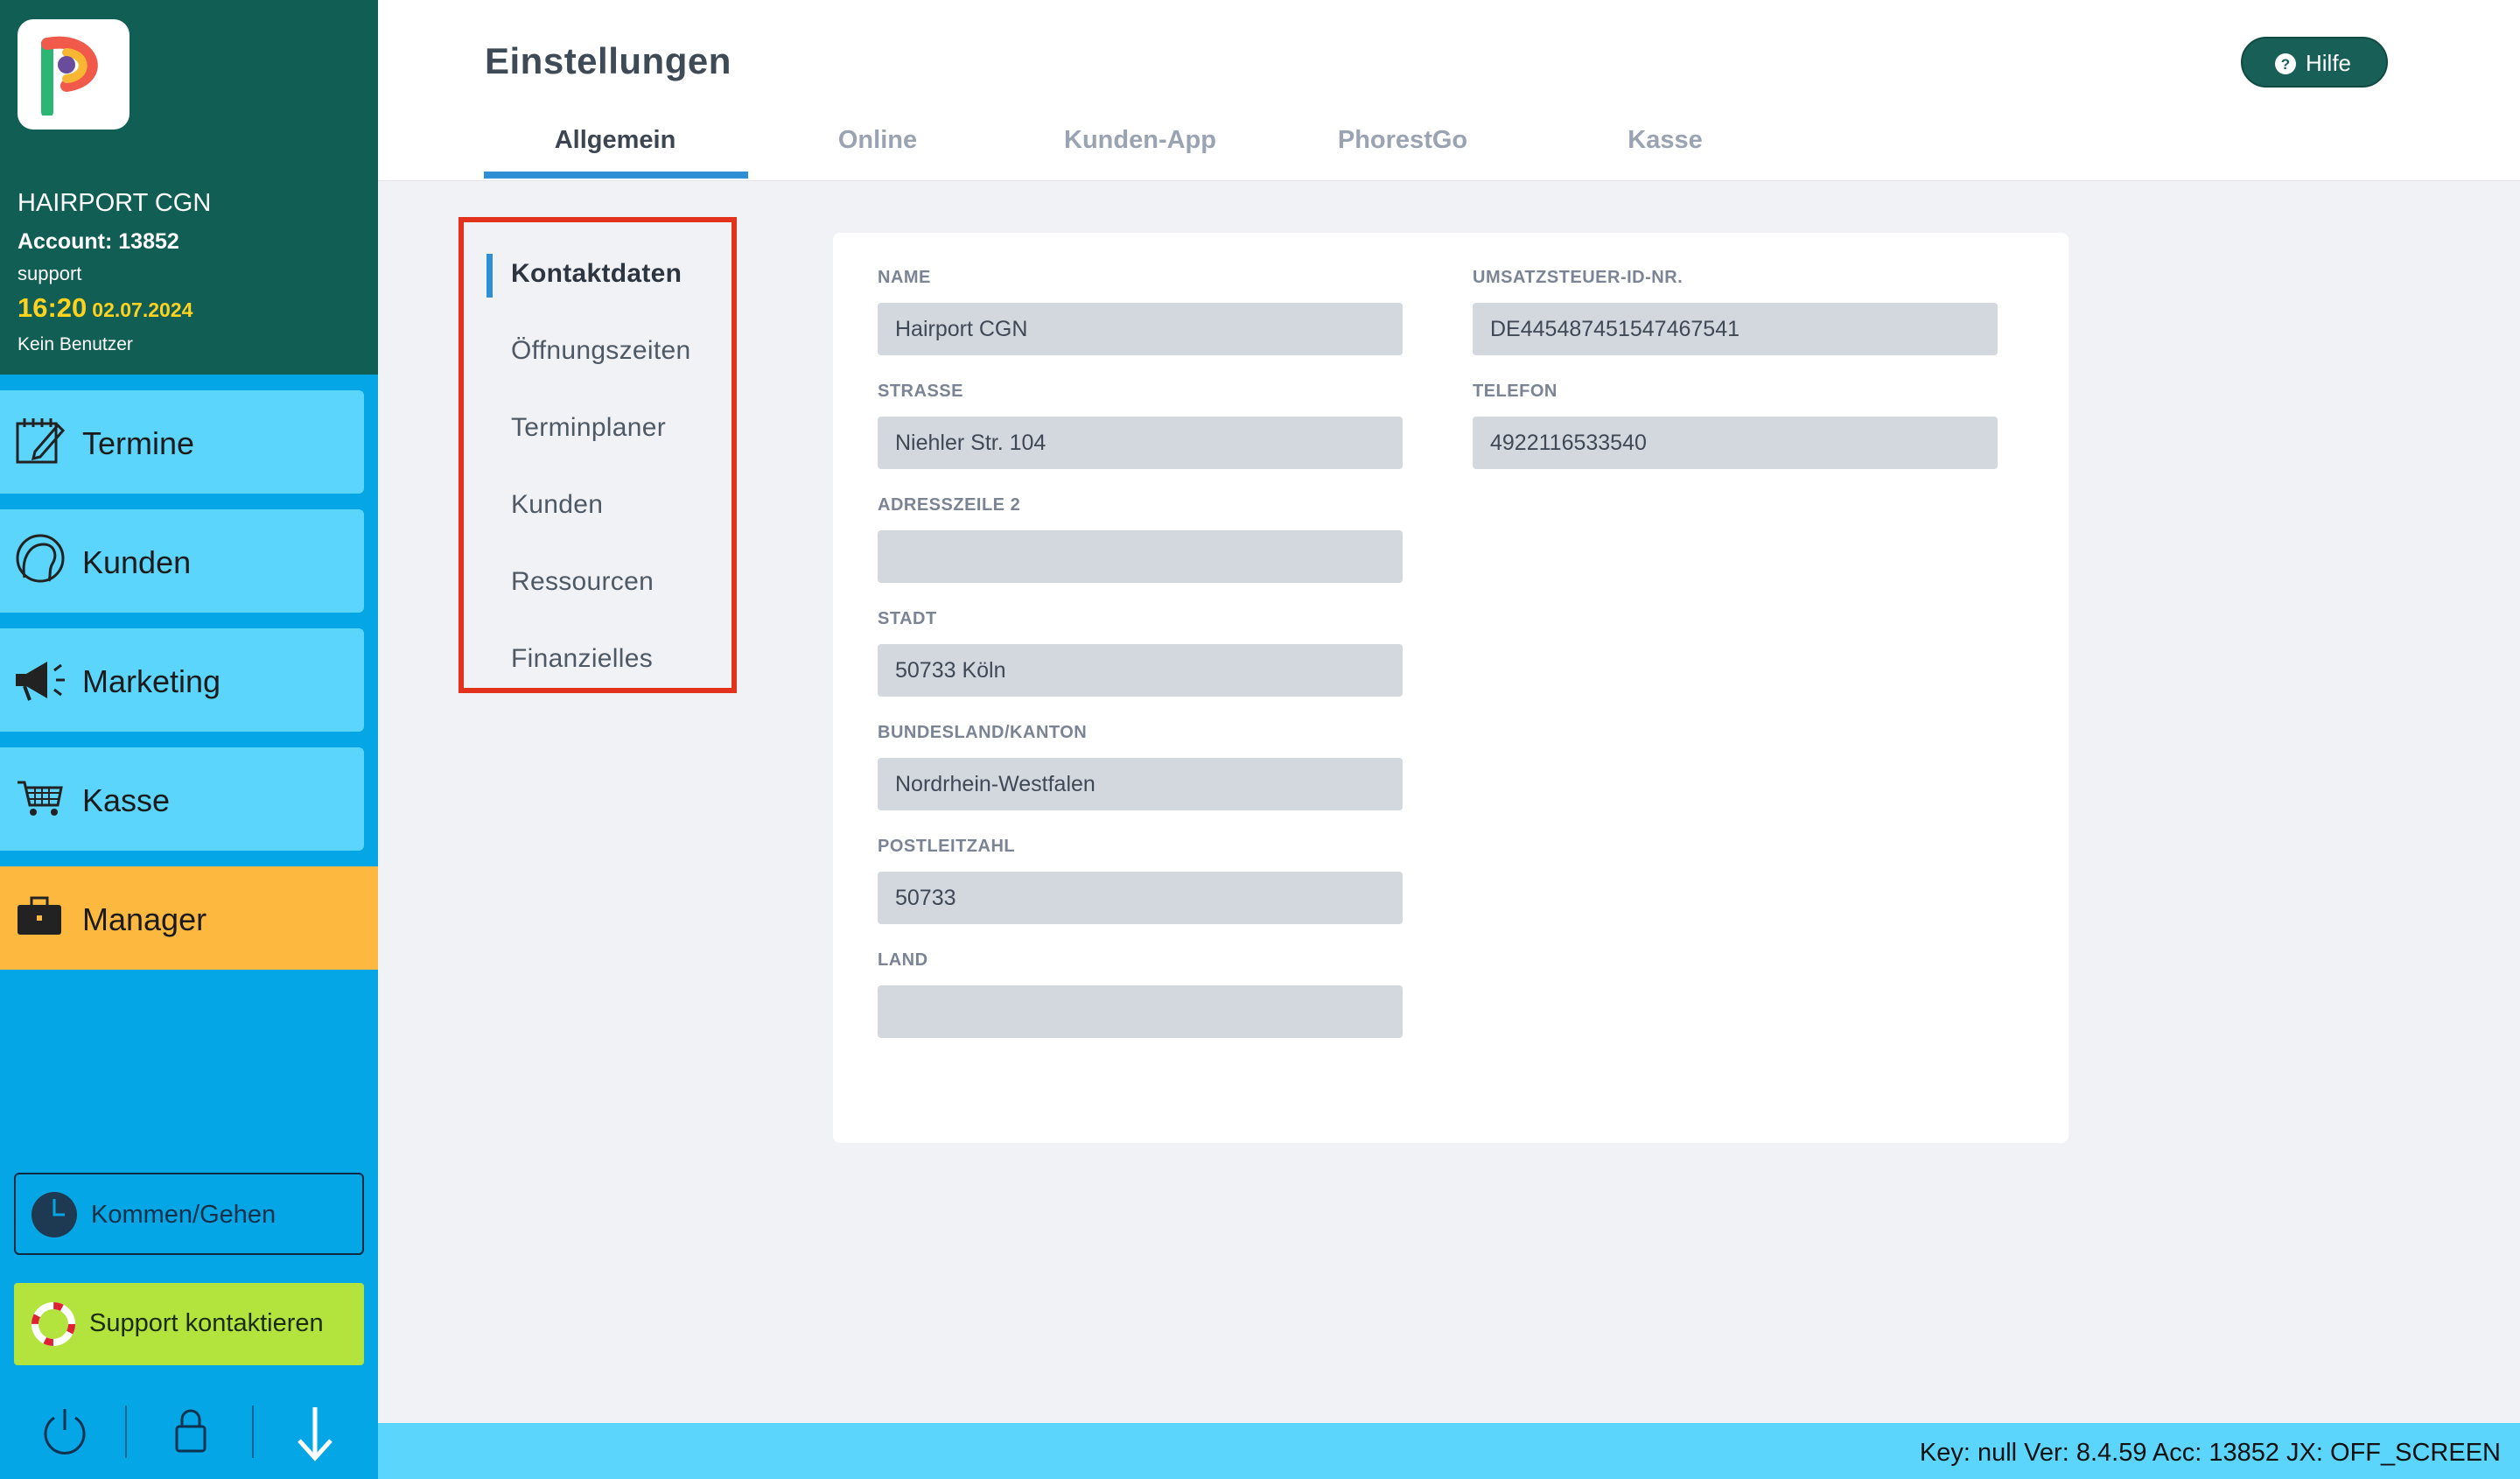  I want to click on megaphone-icon, so click(40, 682).